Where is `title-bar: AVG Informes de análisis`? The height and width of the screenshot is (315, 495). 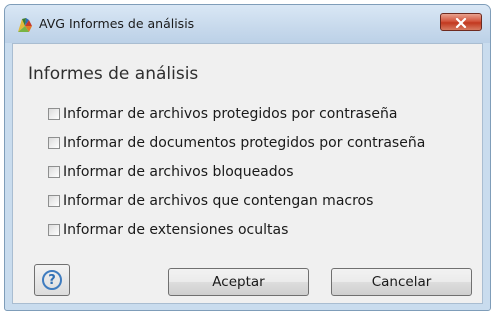 title-bar: AVG Informes de análisis is located at coordinates (247, 24).